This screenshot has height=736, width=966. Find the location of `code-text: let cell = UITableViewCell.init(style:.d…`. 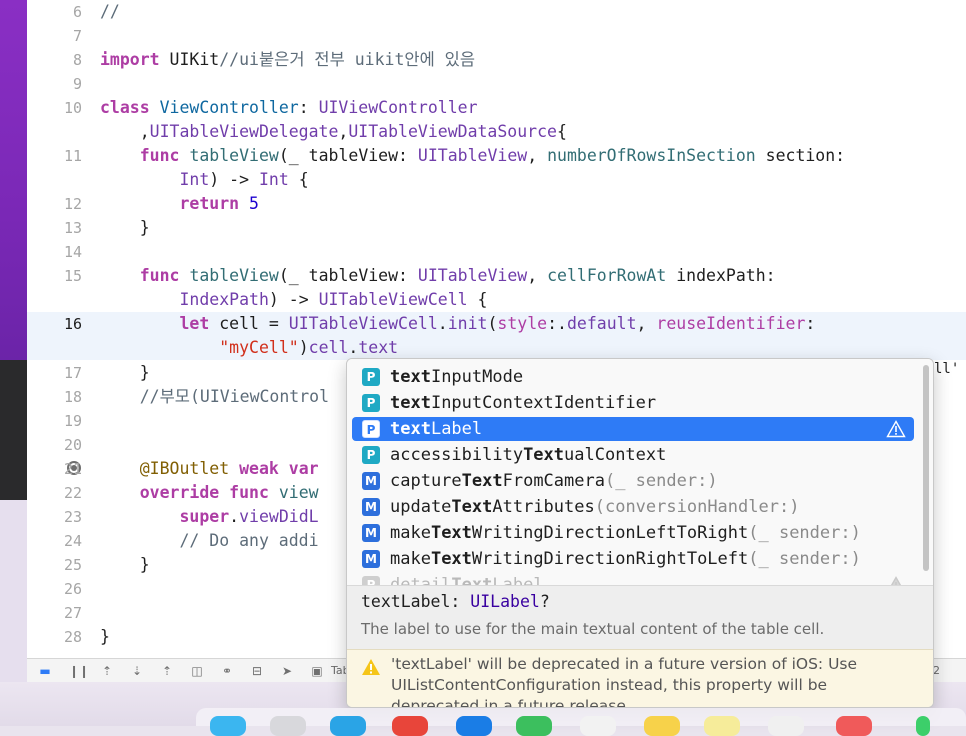

code-text: let cell = UITableViewCell.init(style:.d… is located at coordinates (457, 324).